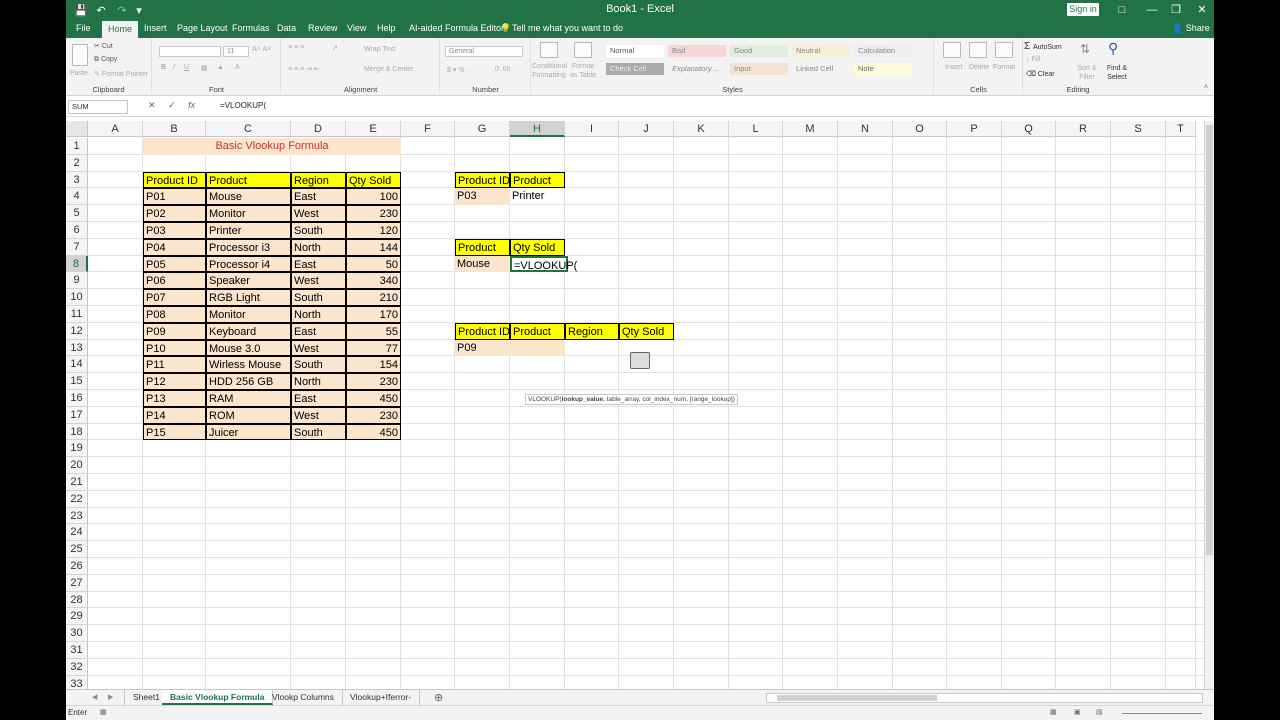 This screenshot has height=720, width=1280. What do you see at coordinates (77, 247) in the screenshot?
I see `row-header-7: 7` at bounding box center [77, 247].